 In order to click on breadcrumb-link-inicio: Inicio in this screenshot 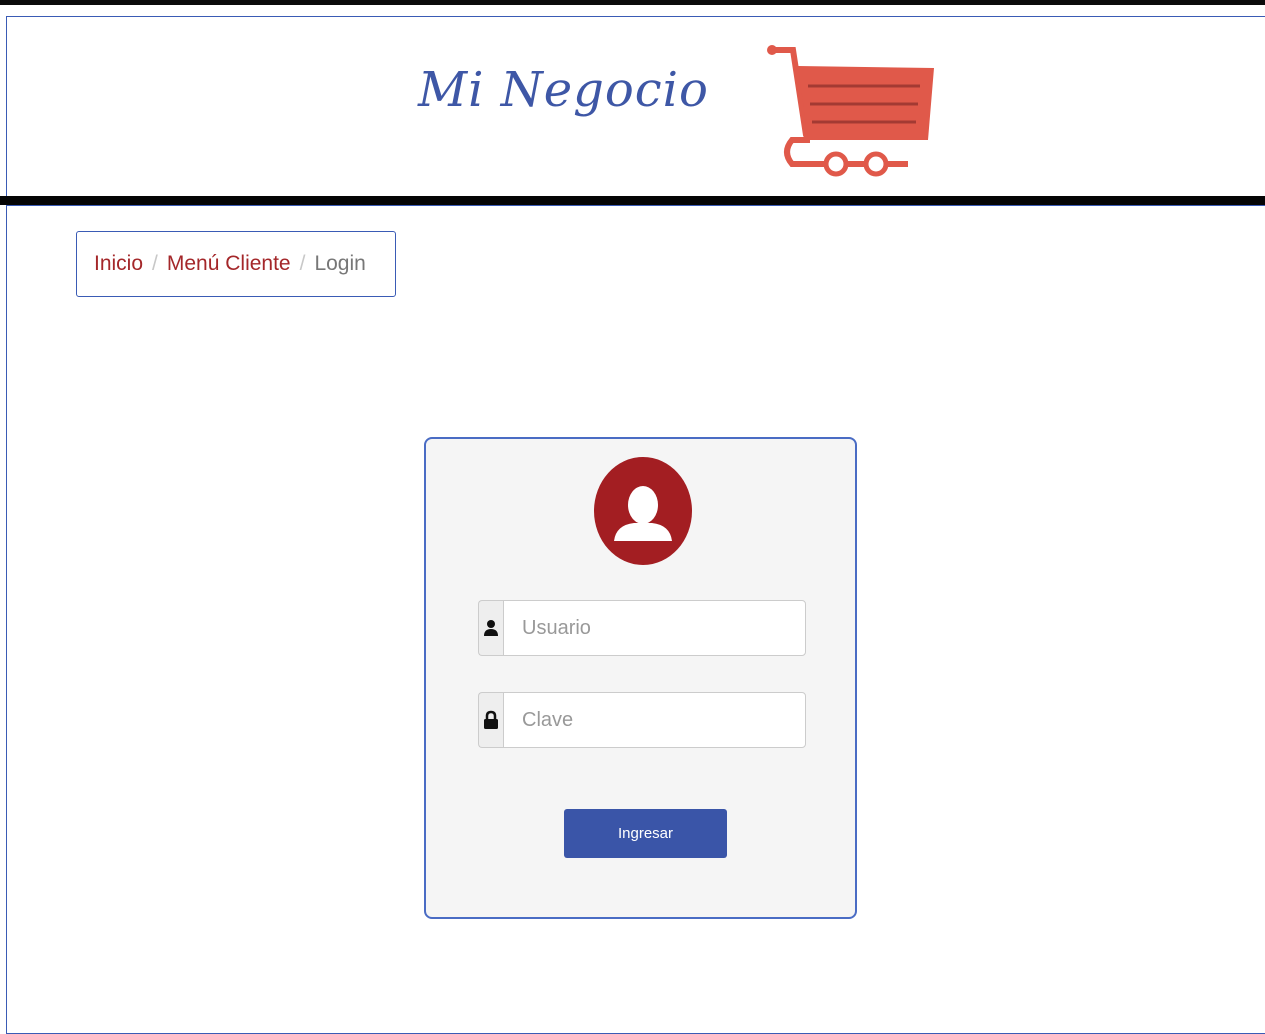, I will do `click(118, 264)`.